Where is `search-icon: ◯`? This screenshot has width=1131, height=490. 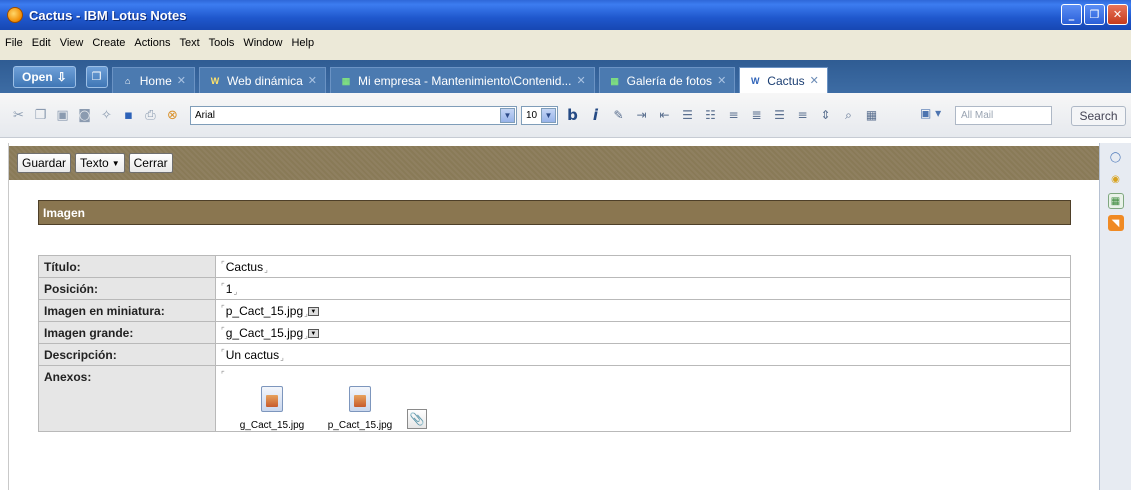
search-icon: ◯ is located at coordinates (1116, 157).